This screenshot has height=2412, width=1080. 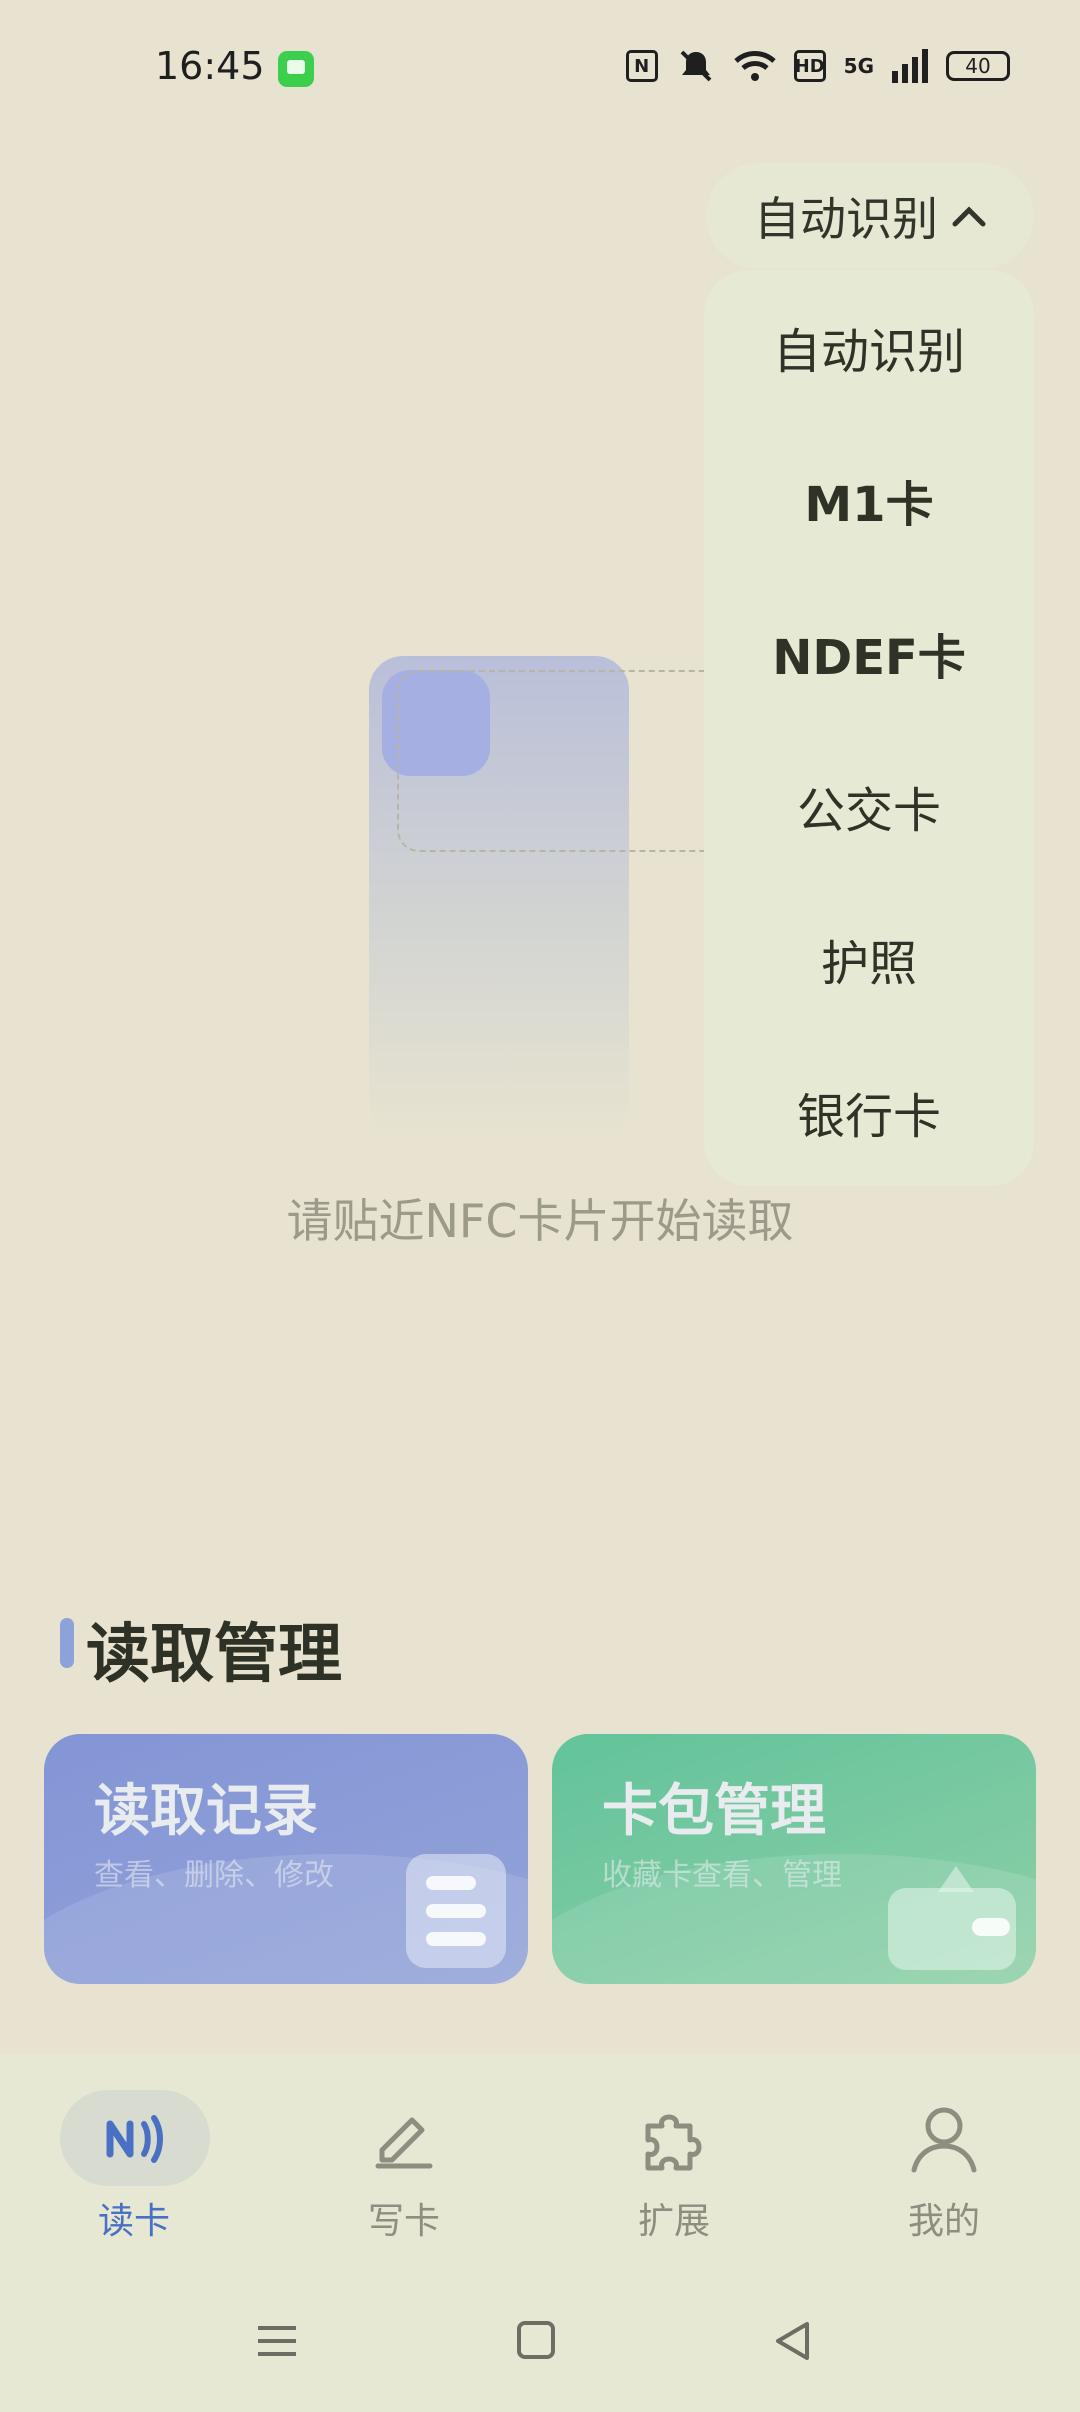 I want to click on battery-icon: 40, so click(x=978, y=66).